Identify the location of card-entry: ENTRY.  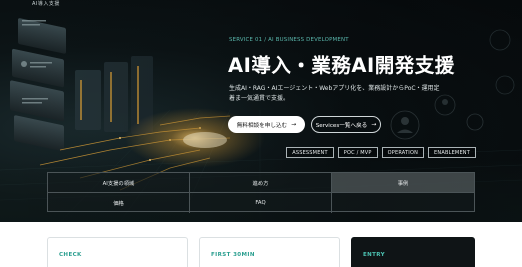
(413, 252).